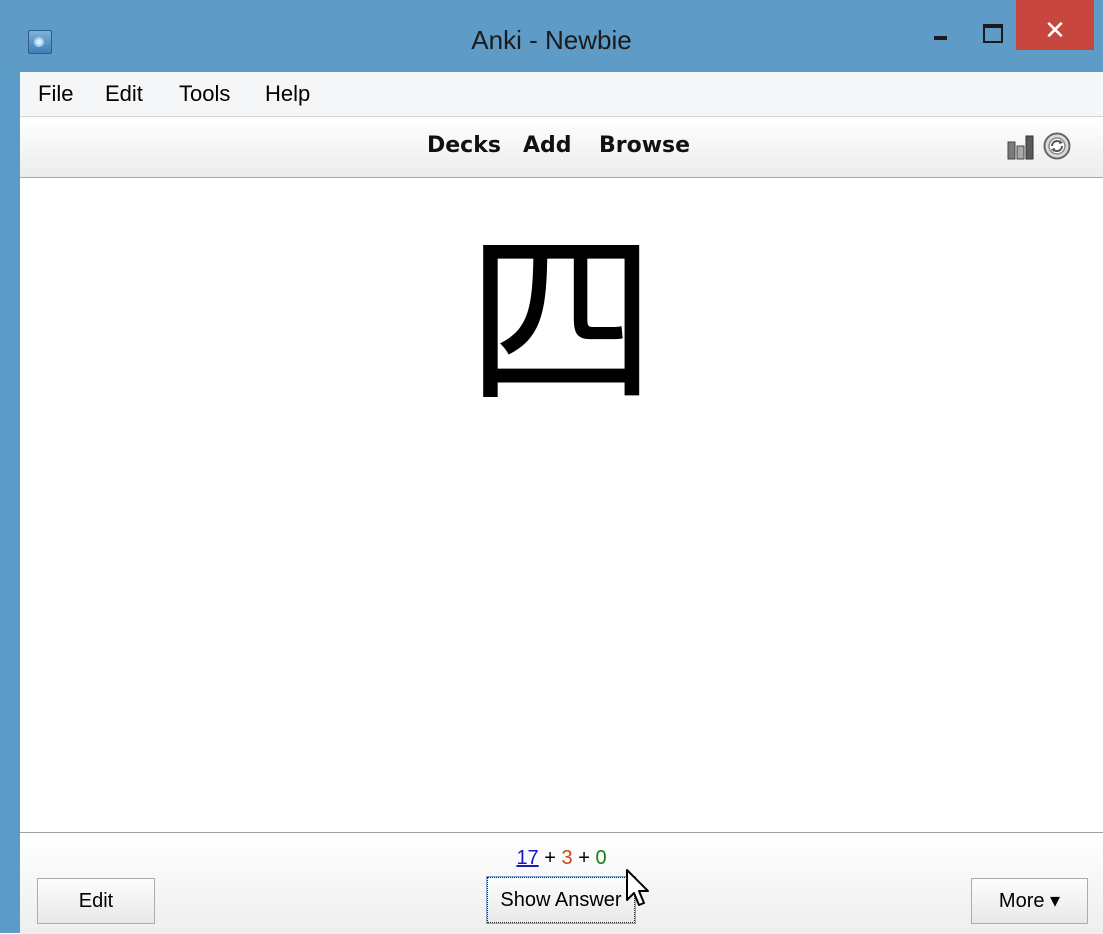 The height and width of the screenshot is (934, 1103). What do you see at coordinates (561, 900) in the screenshot?
I see `show-answer-button: Show Answer` at bounding box center [561, 900].